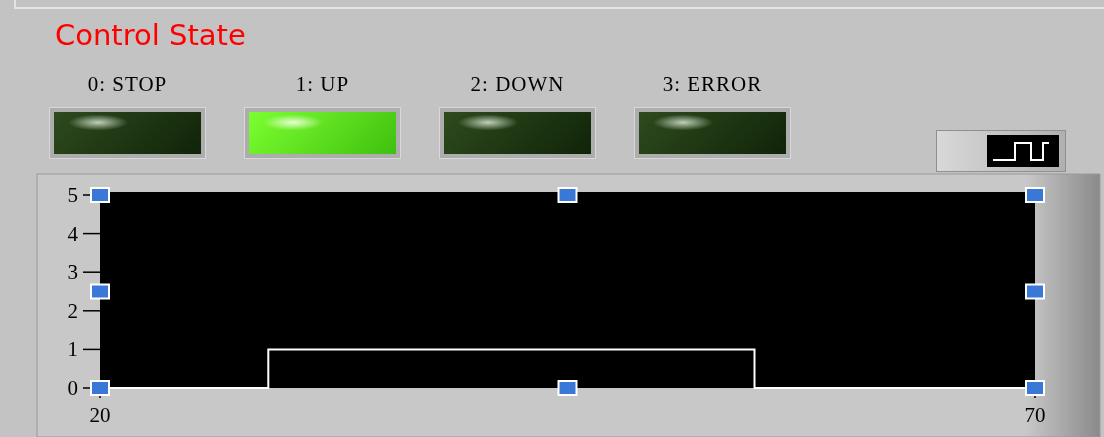 This screenshot has width=1104, height=437. I want to click on square-wave-icon, so click(1023, 151).